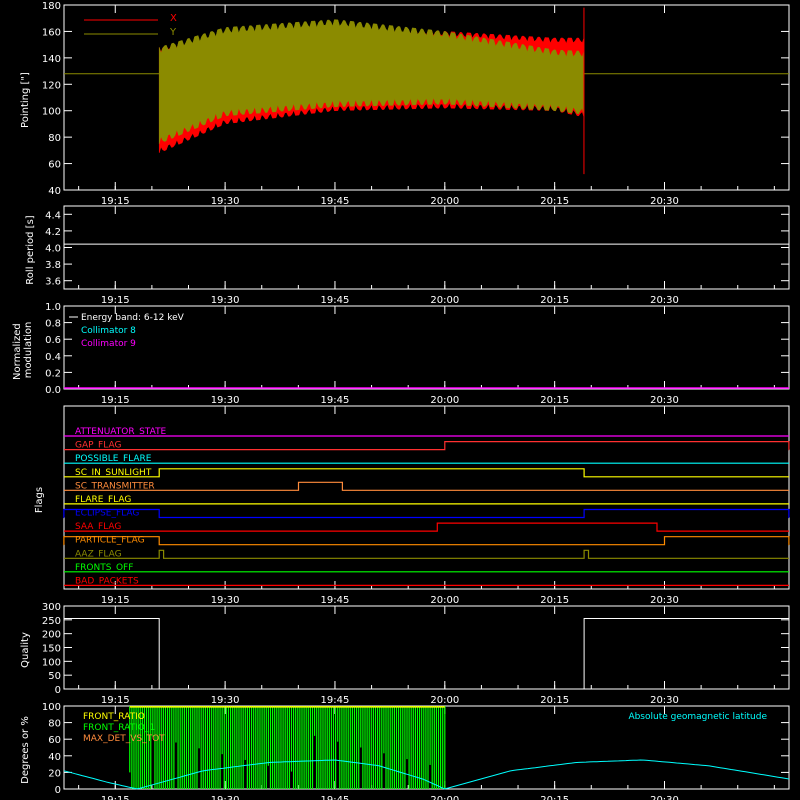 The image size is (800, 800). What do you see at coordinates (53, 307) in the screenshot?
I see `y-tick-label-2: 1.0` at bounding box center [53, 307].